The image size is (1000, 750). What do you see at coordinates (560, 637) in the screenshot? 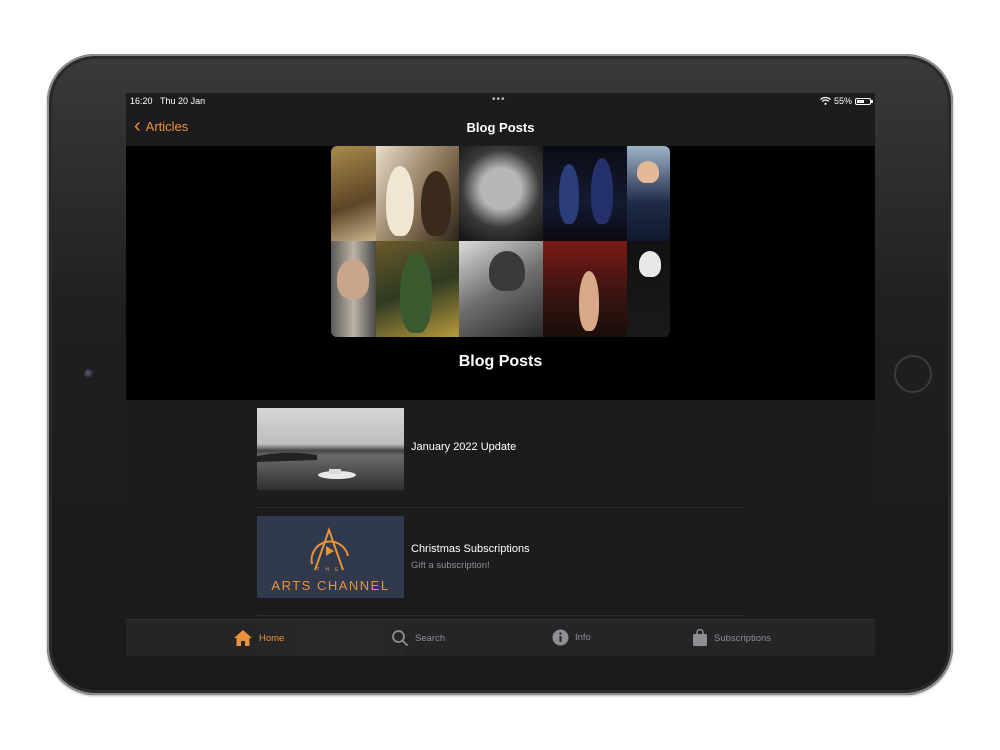
I see `info-icon` at bounding box center [560, 637].